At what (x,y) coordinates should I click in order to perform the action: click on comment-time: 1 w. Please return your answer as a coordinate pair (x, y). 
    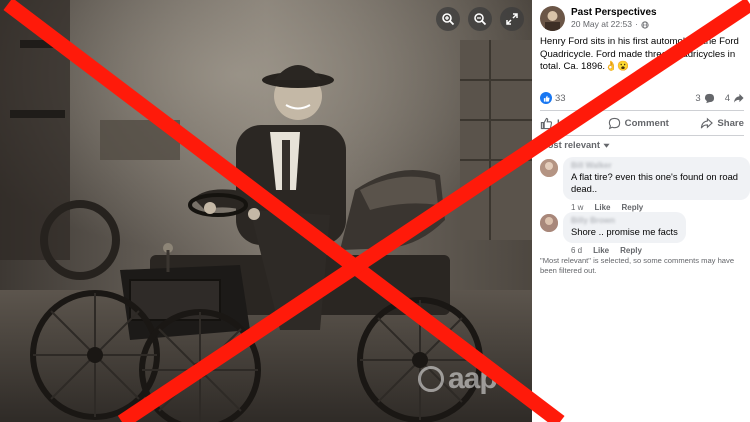
    Looking at the image, I should click on (577, 207).